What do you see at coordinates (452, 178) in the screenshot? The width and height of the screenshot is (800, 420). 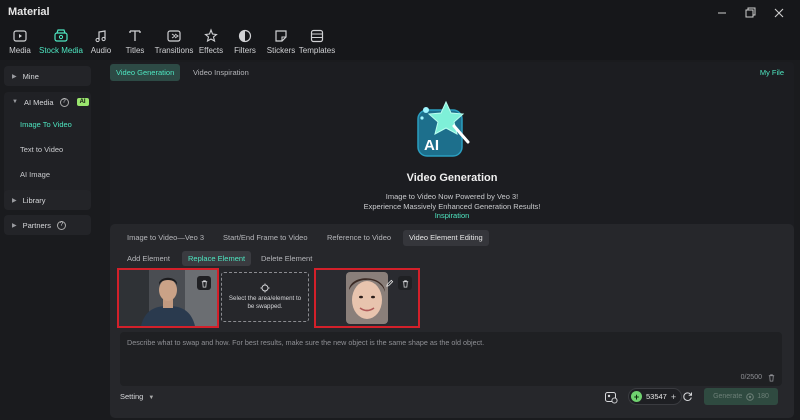 I see `hero-title: Video Generation` at bounding box center [452, 178].